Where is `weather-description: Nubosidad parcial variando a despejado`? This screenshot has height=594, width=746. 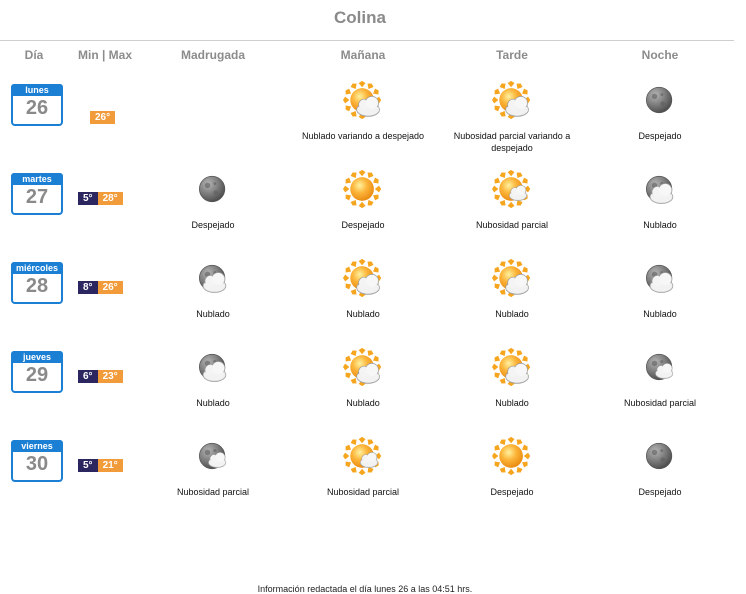 weather-description: Nubosidad parcial variando a despejado is located at coordinates (512, 142).